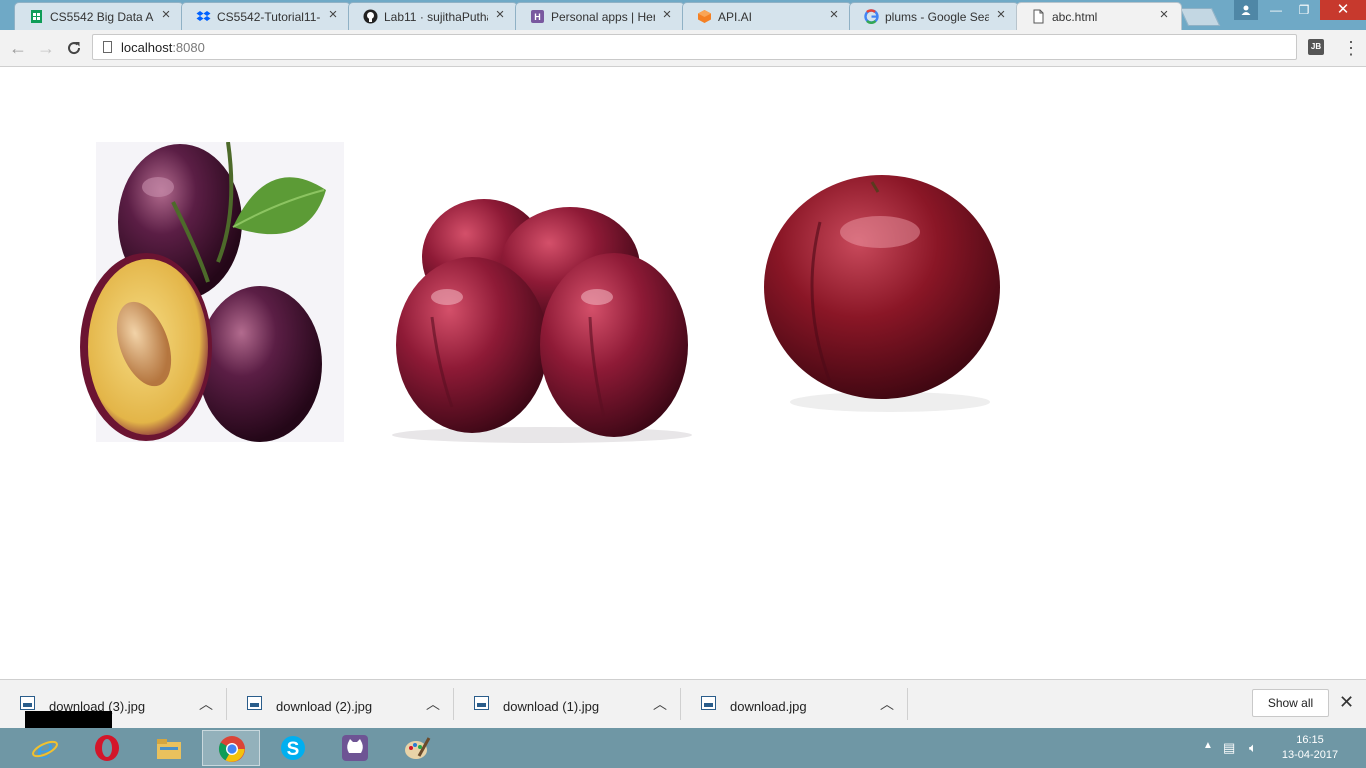 This screenshot has height=768, width=1366. Describe the element at coordinates (147, 47) in the screenshot. I see `url-host: localhost` at that location.